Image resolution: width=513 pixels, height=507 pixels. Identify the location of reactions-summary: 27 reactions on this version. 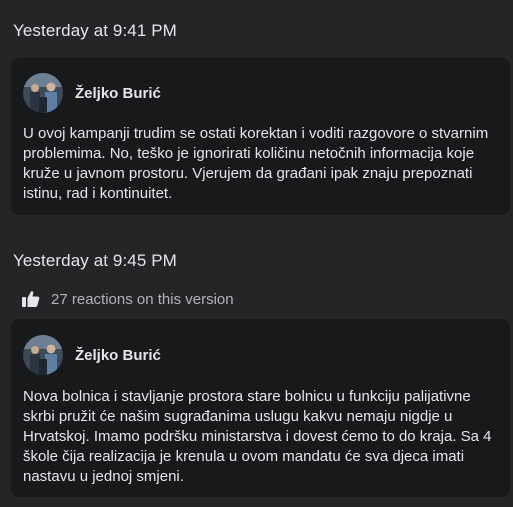
(128, 299).